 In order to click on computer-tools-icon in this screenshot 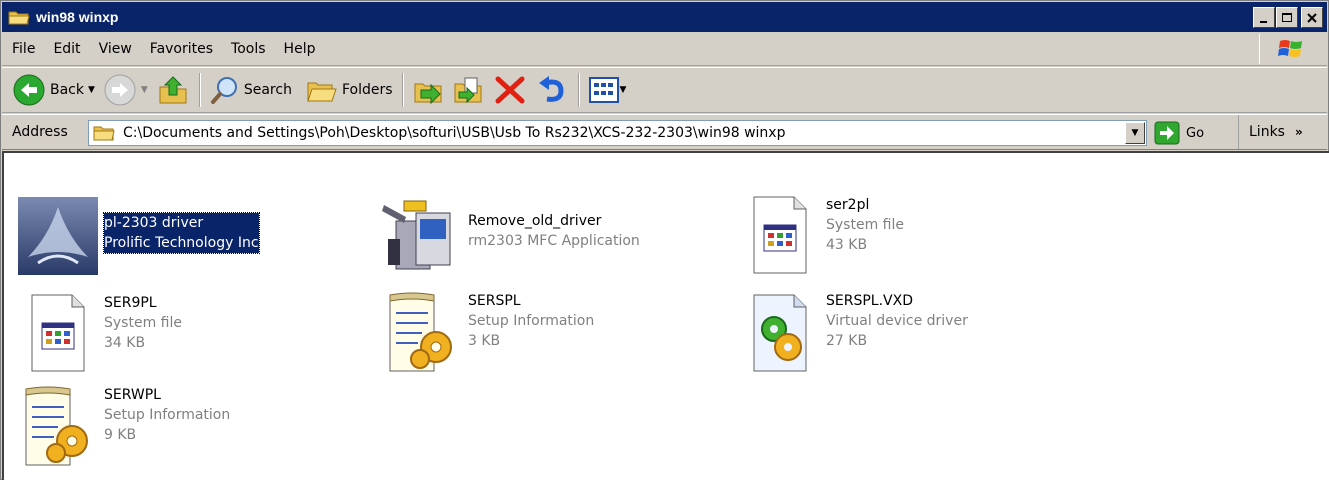, I will do `click(422, 234)`.